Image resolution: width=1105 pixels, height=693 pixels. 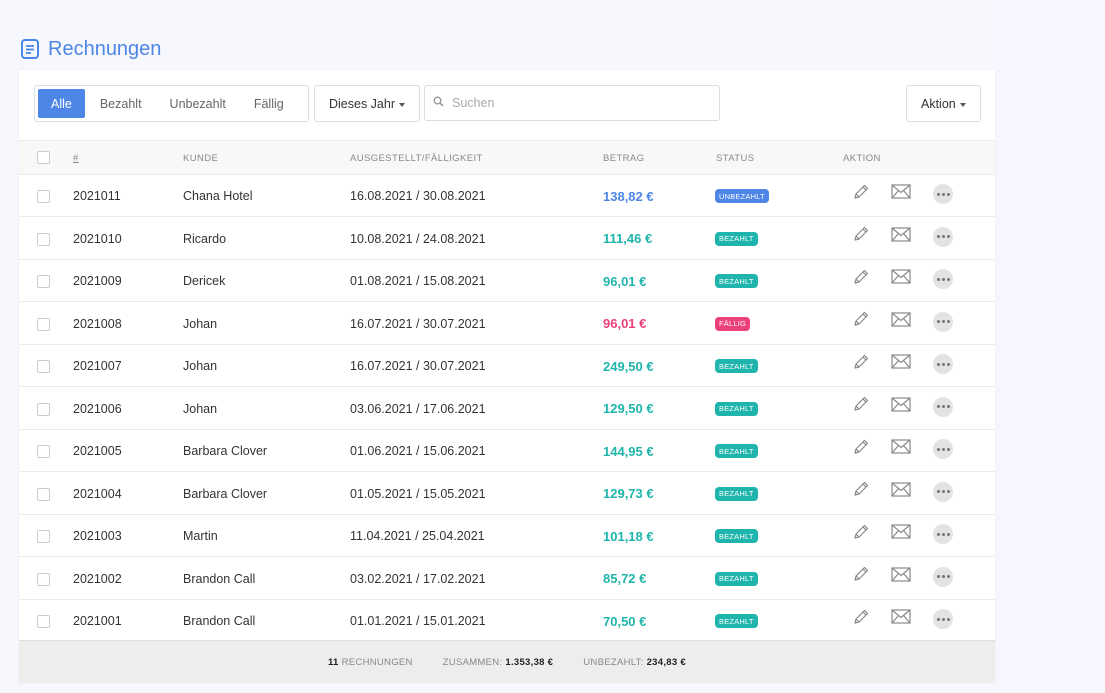 What do you see at coordinates (943, 103) in the screenshot?
I see `action-dropdown: Aktion` at bounding box center [943, 103].